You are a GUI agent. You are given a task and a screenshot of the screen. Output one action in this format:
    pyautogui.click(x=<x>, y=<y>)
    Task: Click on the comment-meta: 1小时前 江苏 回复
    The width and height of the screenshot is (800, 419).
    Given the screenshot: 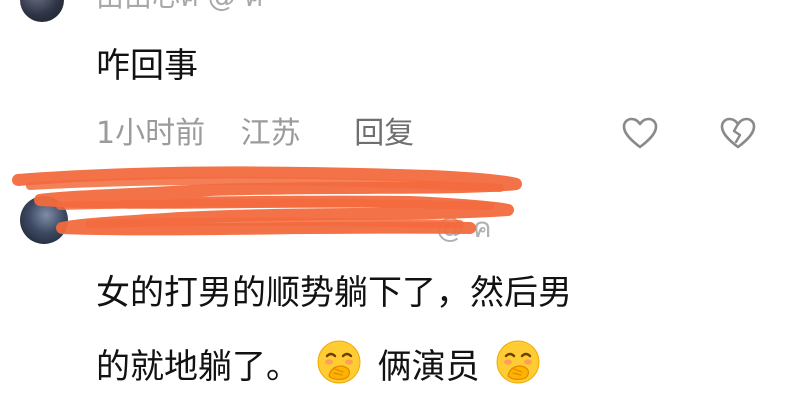 What is the action you would take?
    pyautogui.click(x=255, y=134)
    